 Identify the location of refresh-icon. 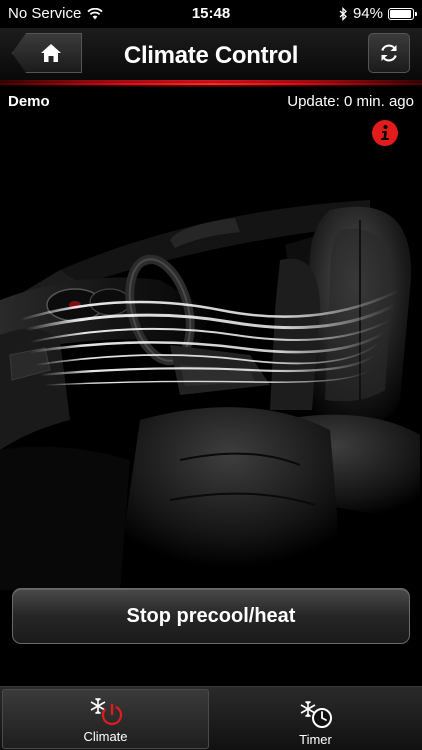
(389, 53).